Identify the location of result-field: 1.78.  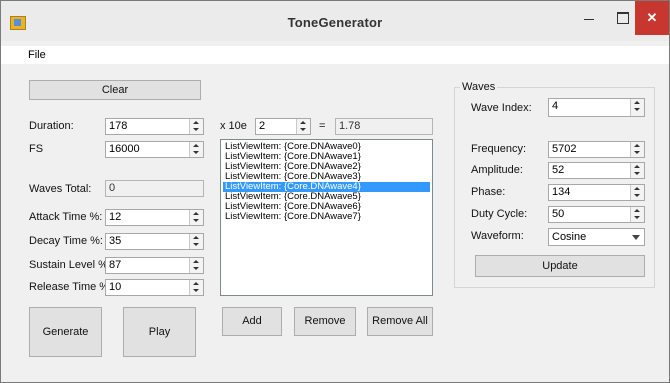
(384, 126).